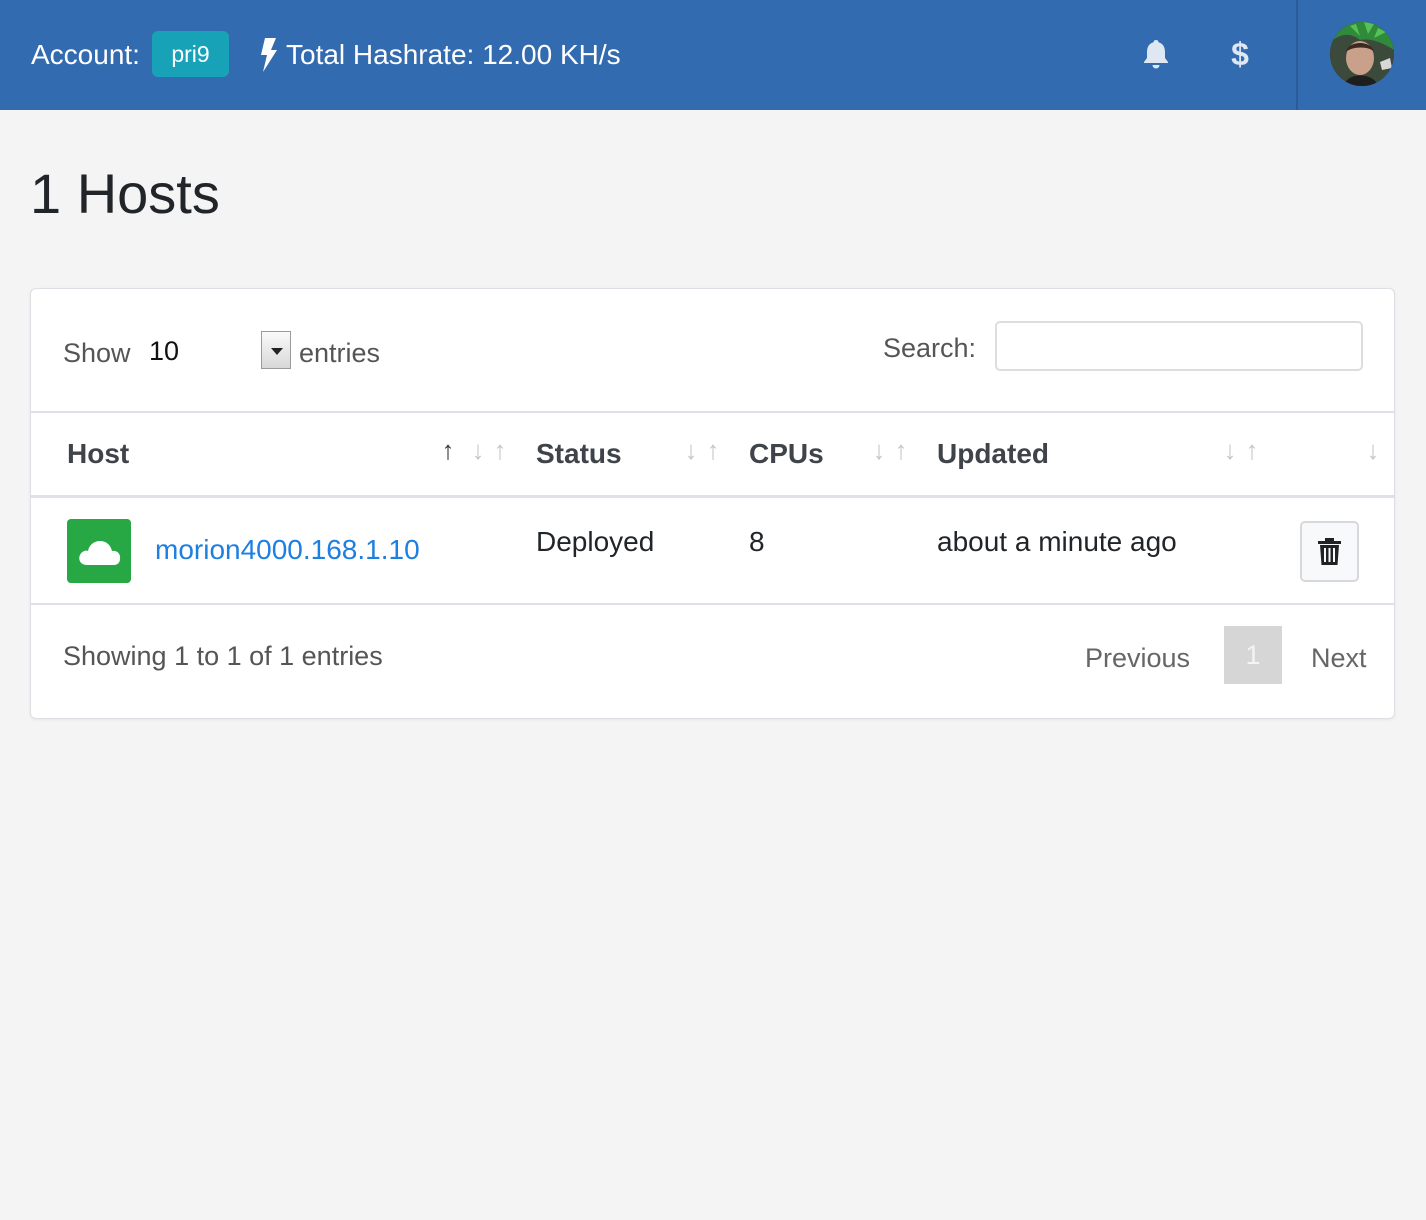  I want to click on cloud-icon, so click(99, 551).